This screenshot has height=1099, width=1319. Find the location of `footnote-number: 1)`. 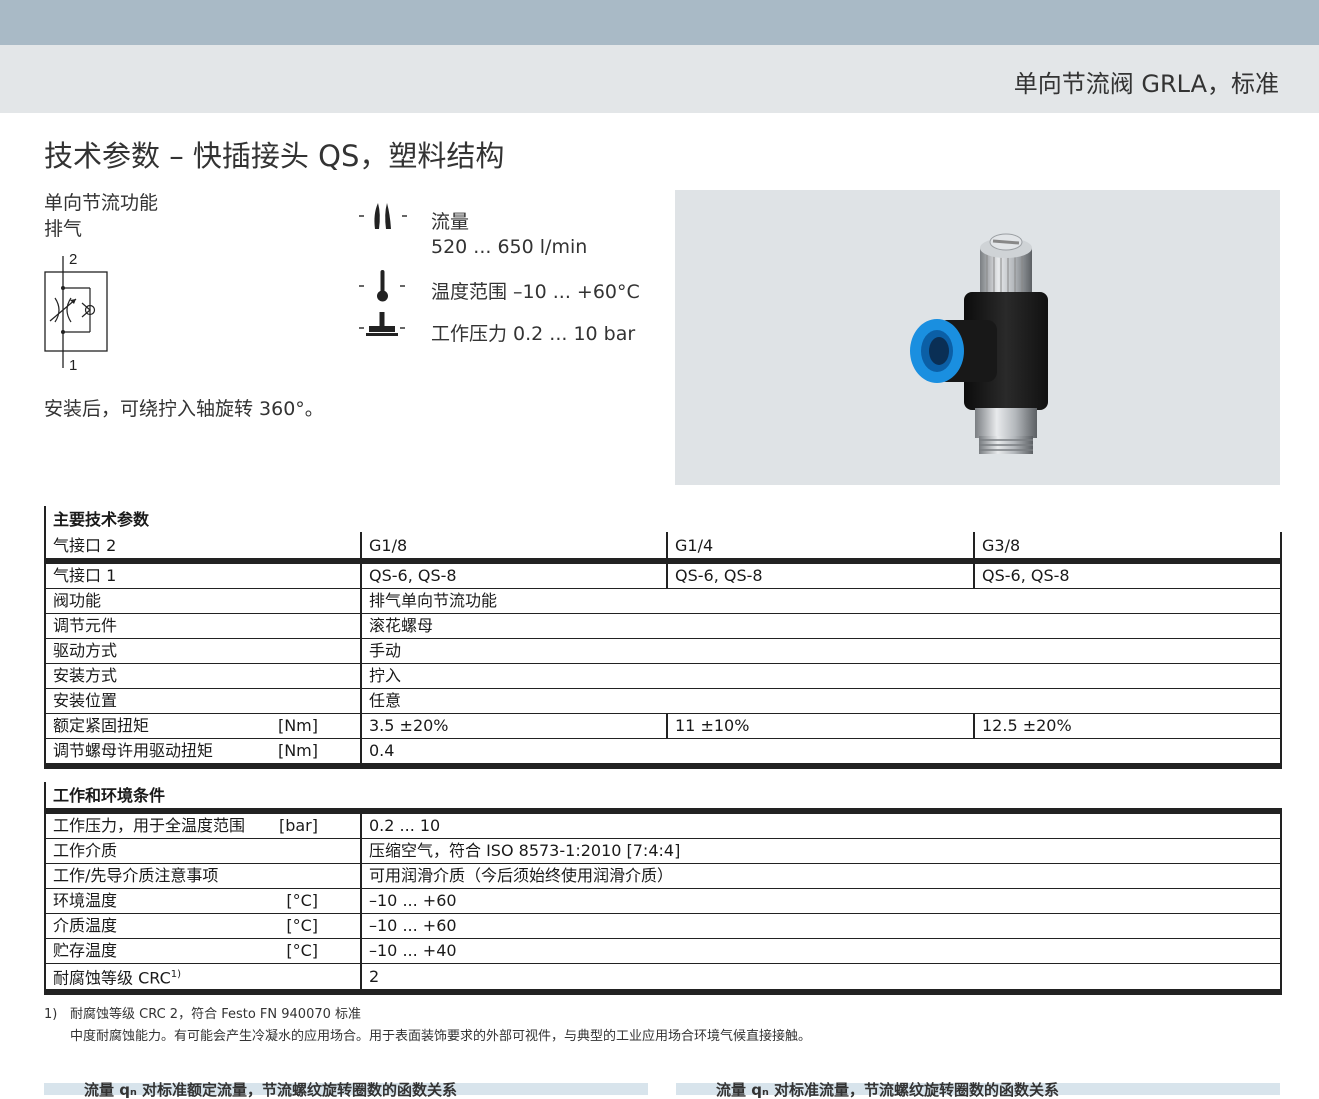

footnote-number: 1) is located at coordinates (51, 1014).